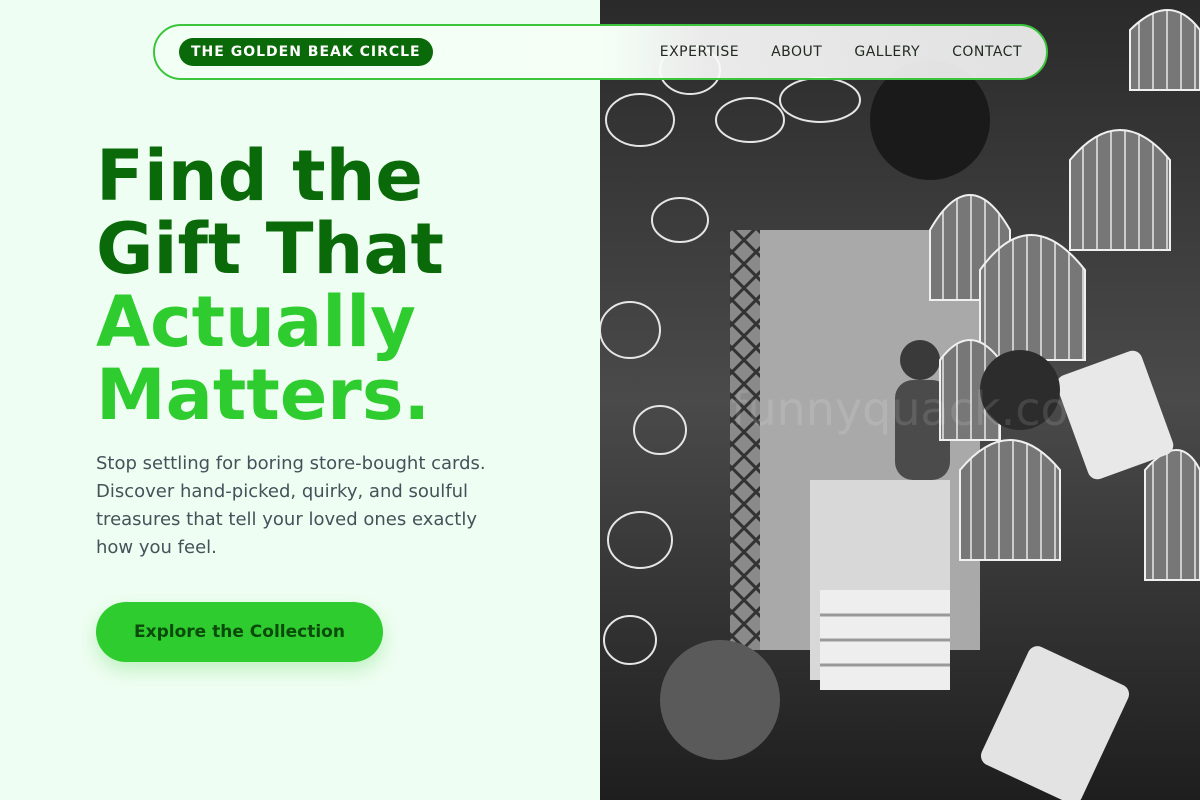 The image size is (1200, 800). What do you see at coordinates (270, 249) in the screenshot?
I see `hero-title-line-2: Gift That` at bounding box center [270, 249].